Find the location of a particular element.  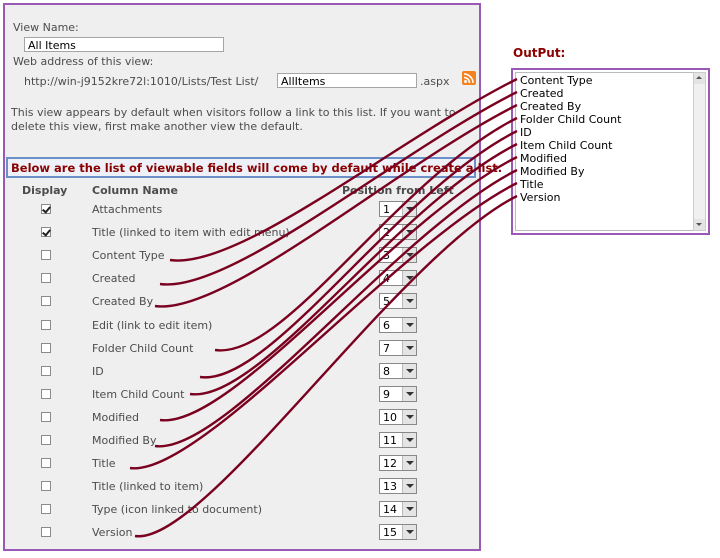

column-name-label: Title is located at coordinates (104, 463).